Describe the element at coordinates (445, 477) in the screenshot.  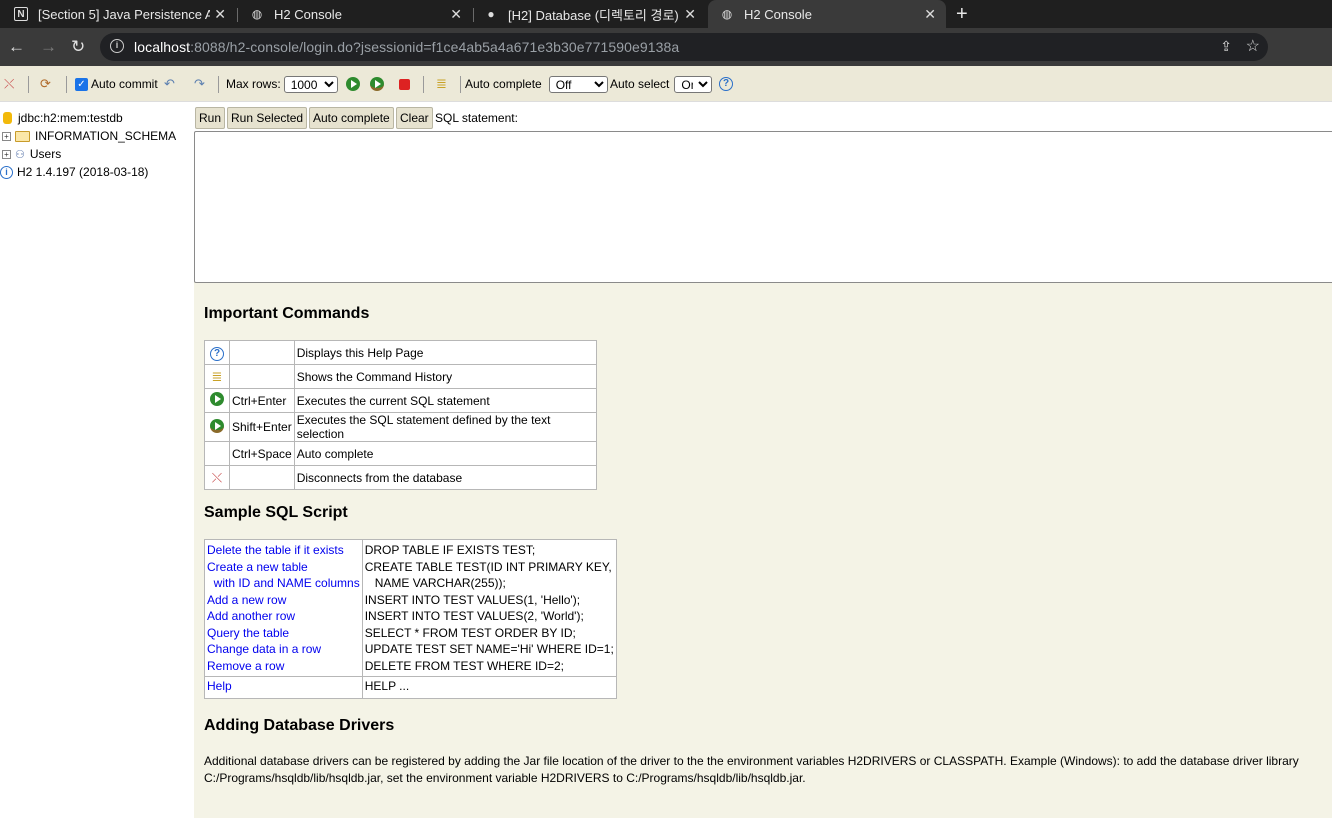
I see `command-desc: Disconnects from the database` at that location.